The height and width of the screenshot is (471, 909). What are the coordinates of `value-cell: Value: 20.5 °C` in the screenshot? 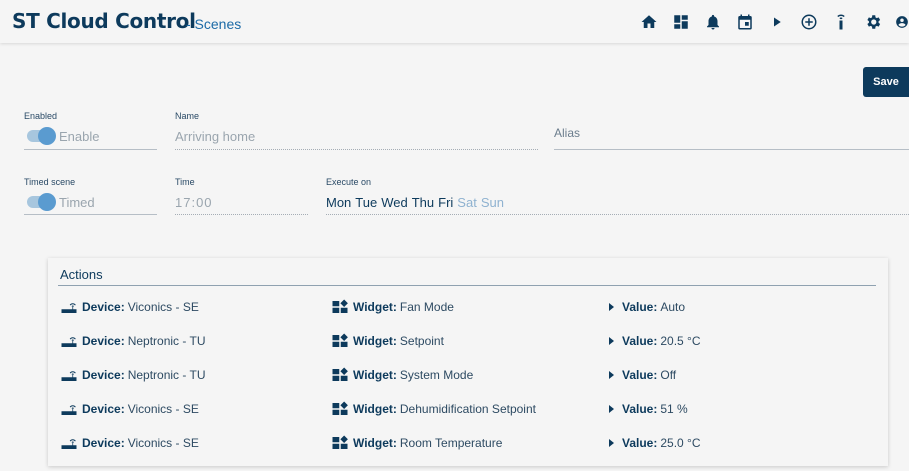 It's located at (655, 341).